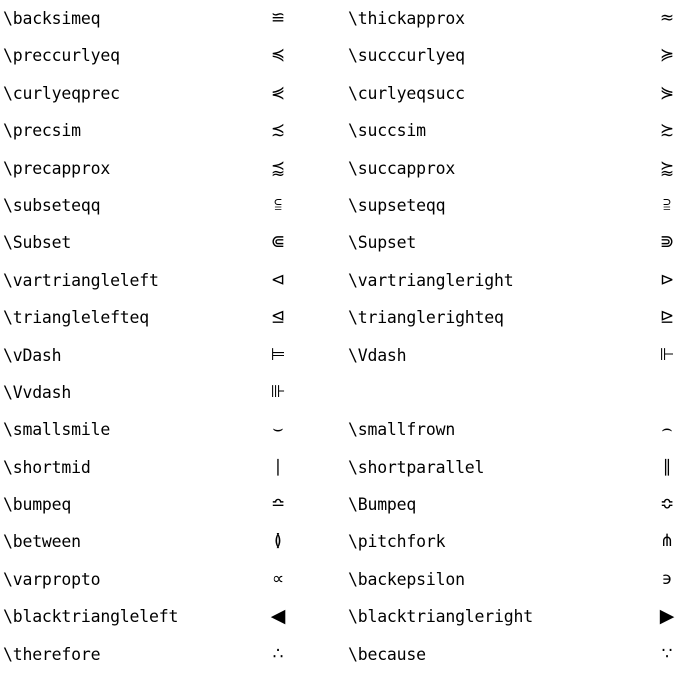 This screenshot has width=685, height=673. What do you see at coordinates (667, 18) in the screenshot?
I see `math-symbol-glyph: ≈` at bounding box center [667, 18].